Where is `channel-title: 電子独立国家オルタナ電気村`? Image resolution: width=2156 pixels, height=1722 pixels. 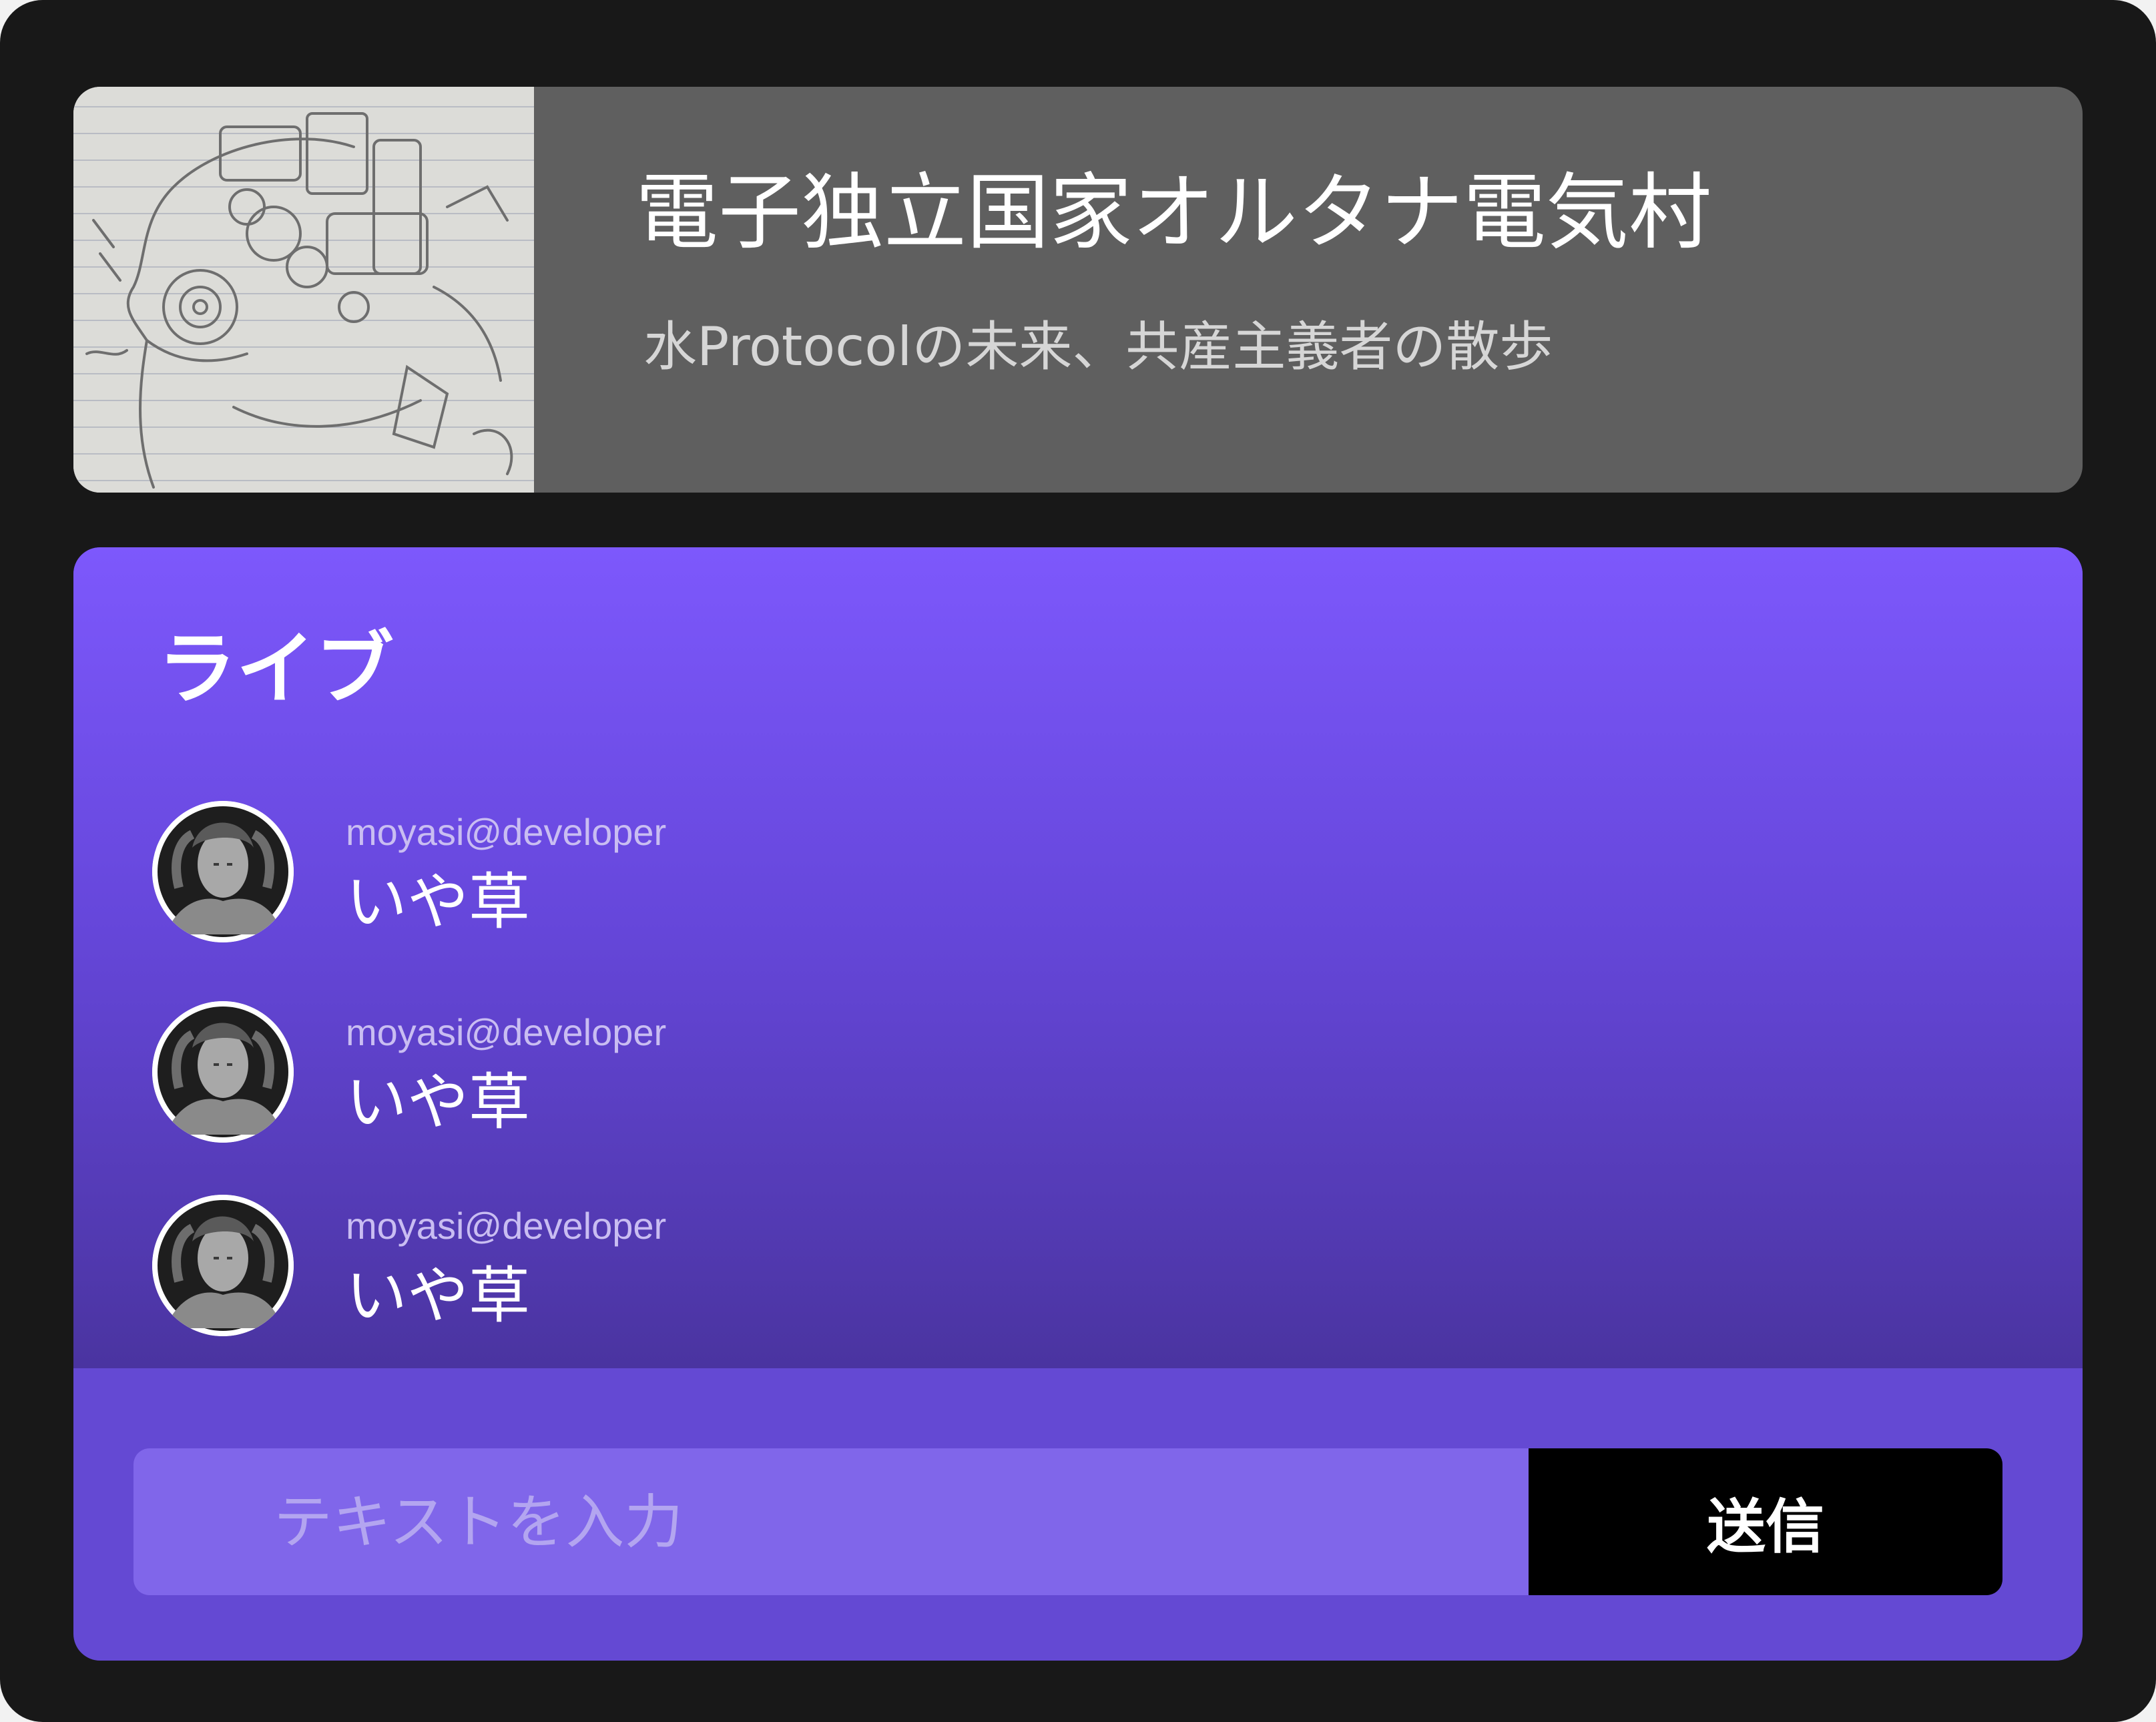
channel-title: 電子独立国家オルタナ電気村 is located at coordinates (1174, 213).